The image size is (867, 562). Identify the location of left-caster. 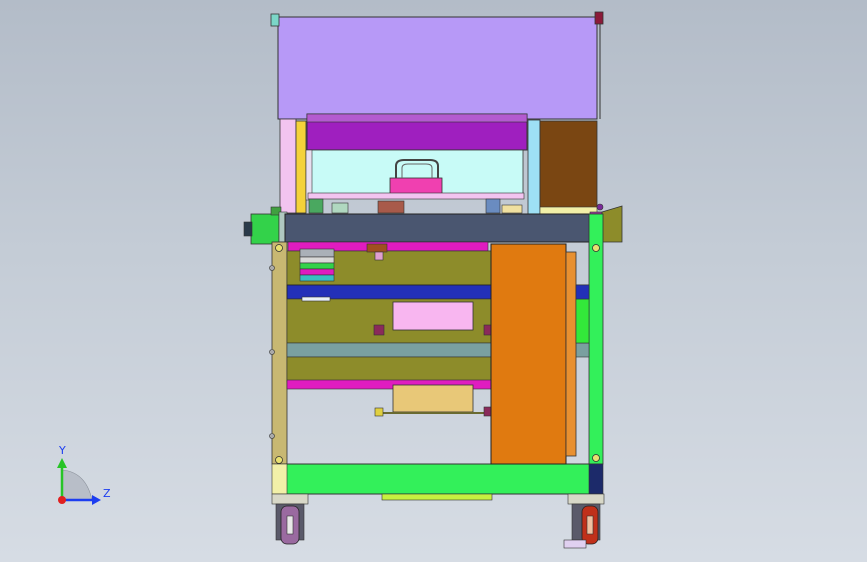
(290, 519).